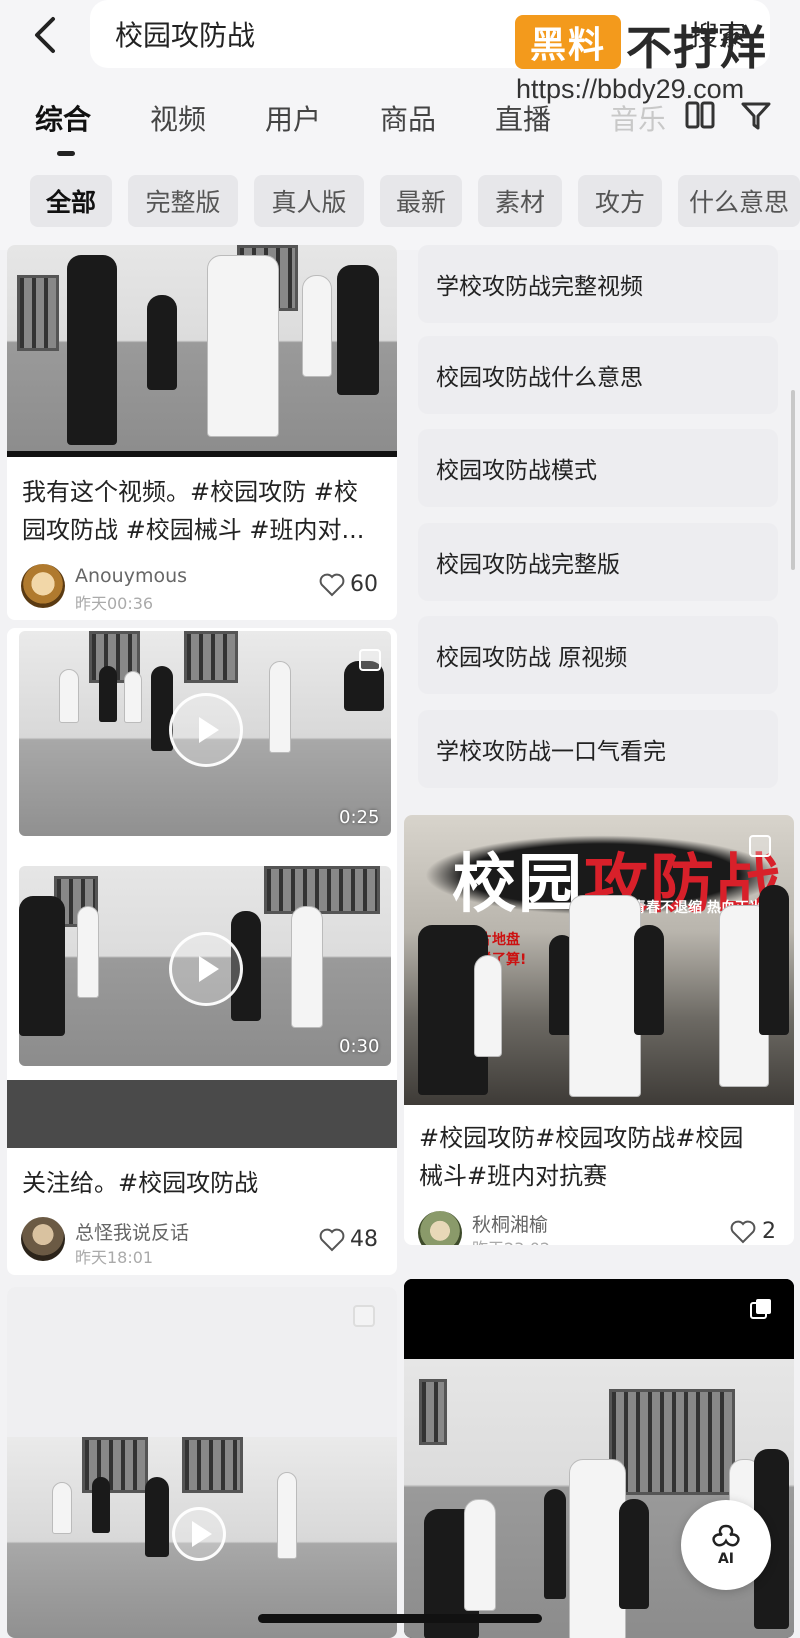 This screenshot has width=800, height=1638. I want to click on chip-attacker: 攻方, so click(620, 201).